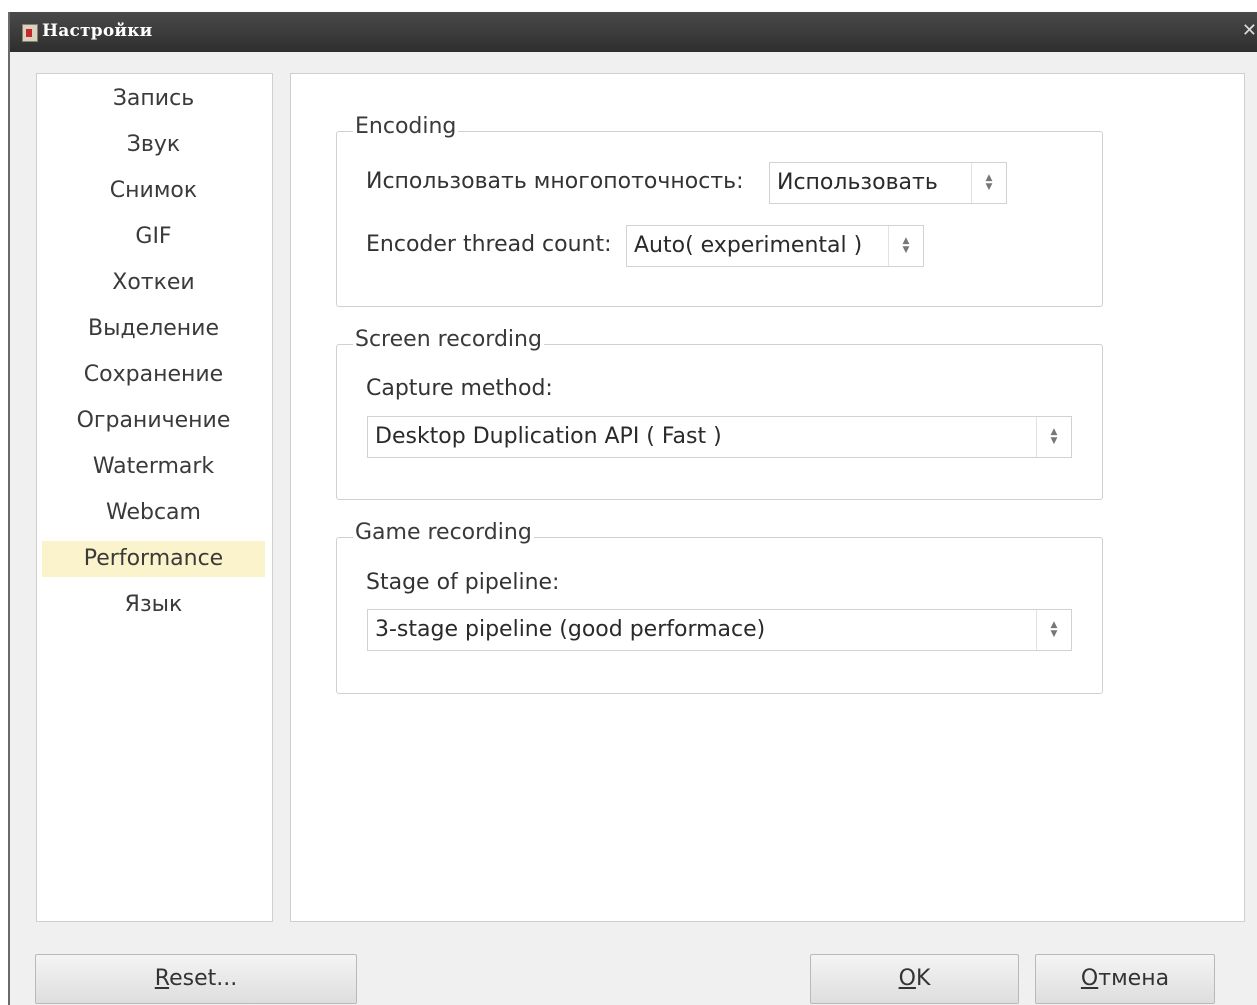 This screenshot has width=1257, height=1005. I want to click on sidebar-item-limit: Ограничение, so click(153, 421).